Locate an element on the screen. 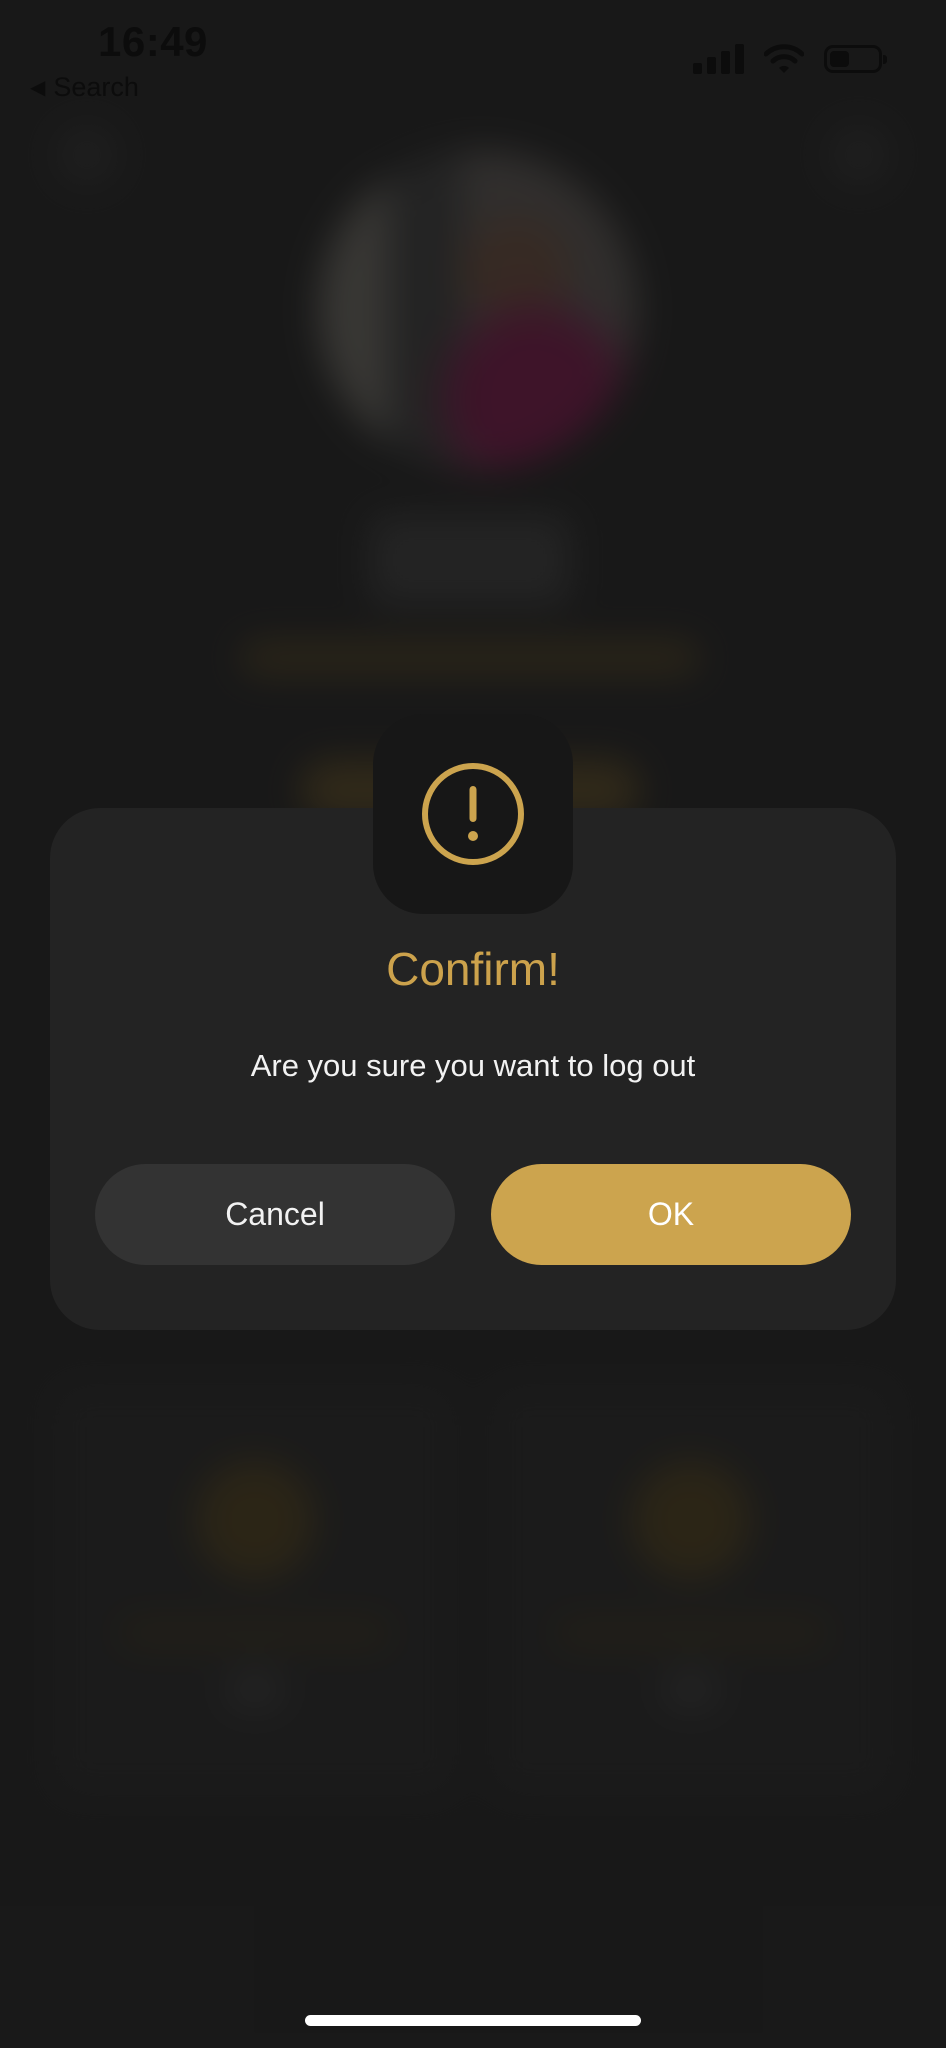 This screenshot has width=946, height=2048. battery-level-fill is located at coordinates (840, 59).